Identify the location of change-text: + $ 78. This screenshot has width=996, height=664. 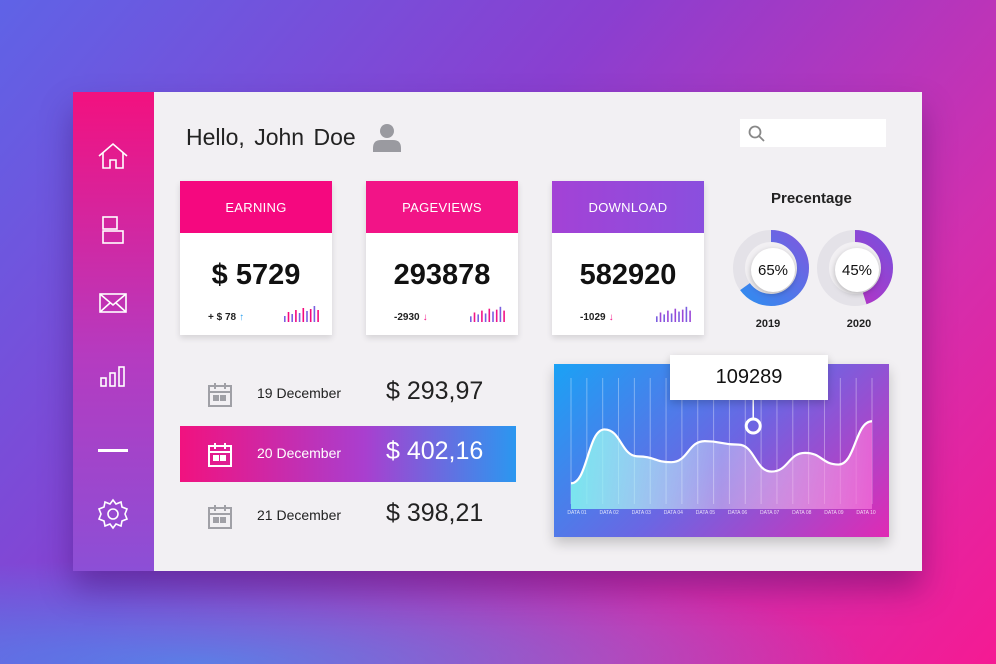
(222, 317).